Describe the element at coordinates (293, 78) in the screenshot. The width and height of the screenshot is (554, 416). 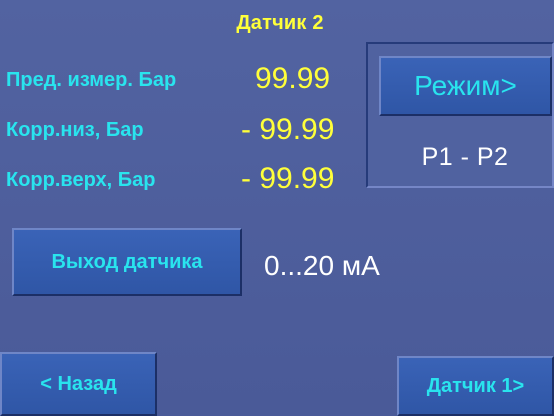
I see `range-value: 99.99` at that location.